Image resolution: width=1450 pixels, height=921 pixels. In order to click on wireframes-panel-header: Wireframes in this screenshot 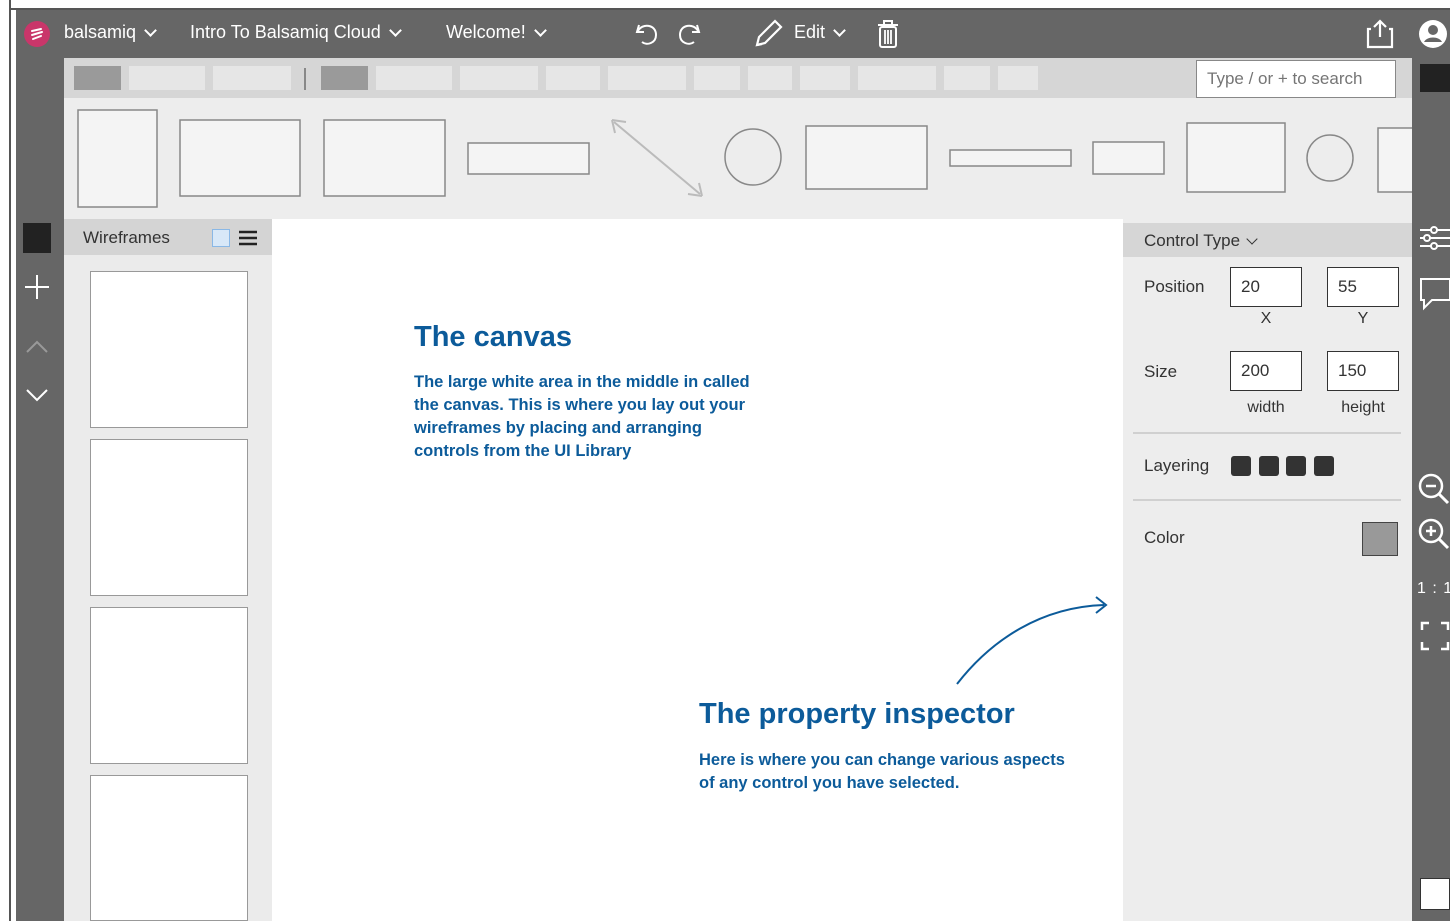, I will do `click(168, 237)`.